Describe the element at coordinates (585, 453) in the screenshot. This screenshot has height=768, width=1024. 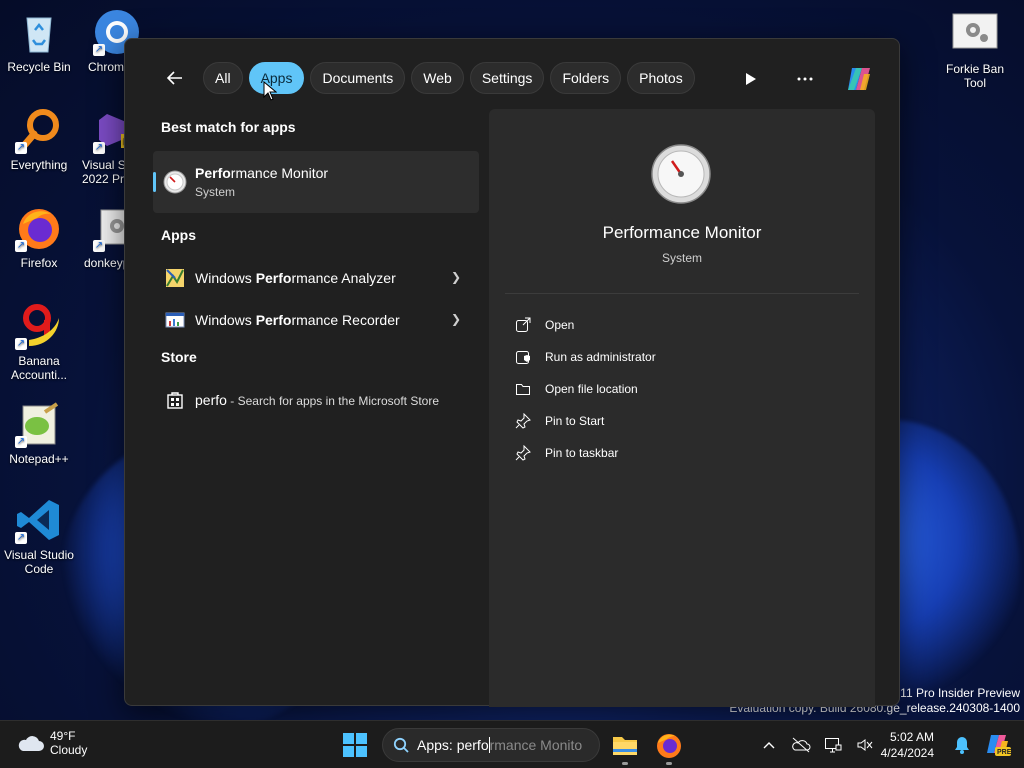
I see `action-pin-to-taskbar: Pin to taskbar` at that location.